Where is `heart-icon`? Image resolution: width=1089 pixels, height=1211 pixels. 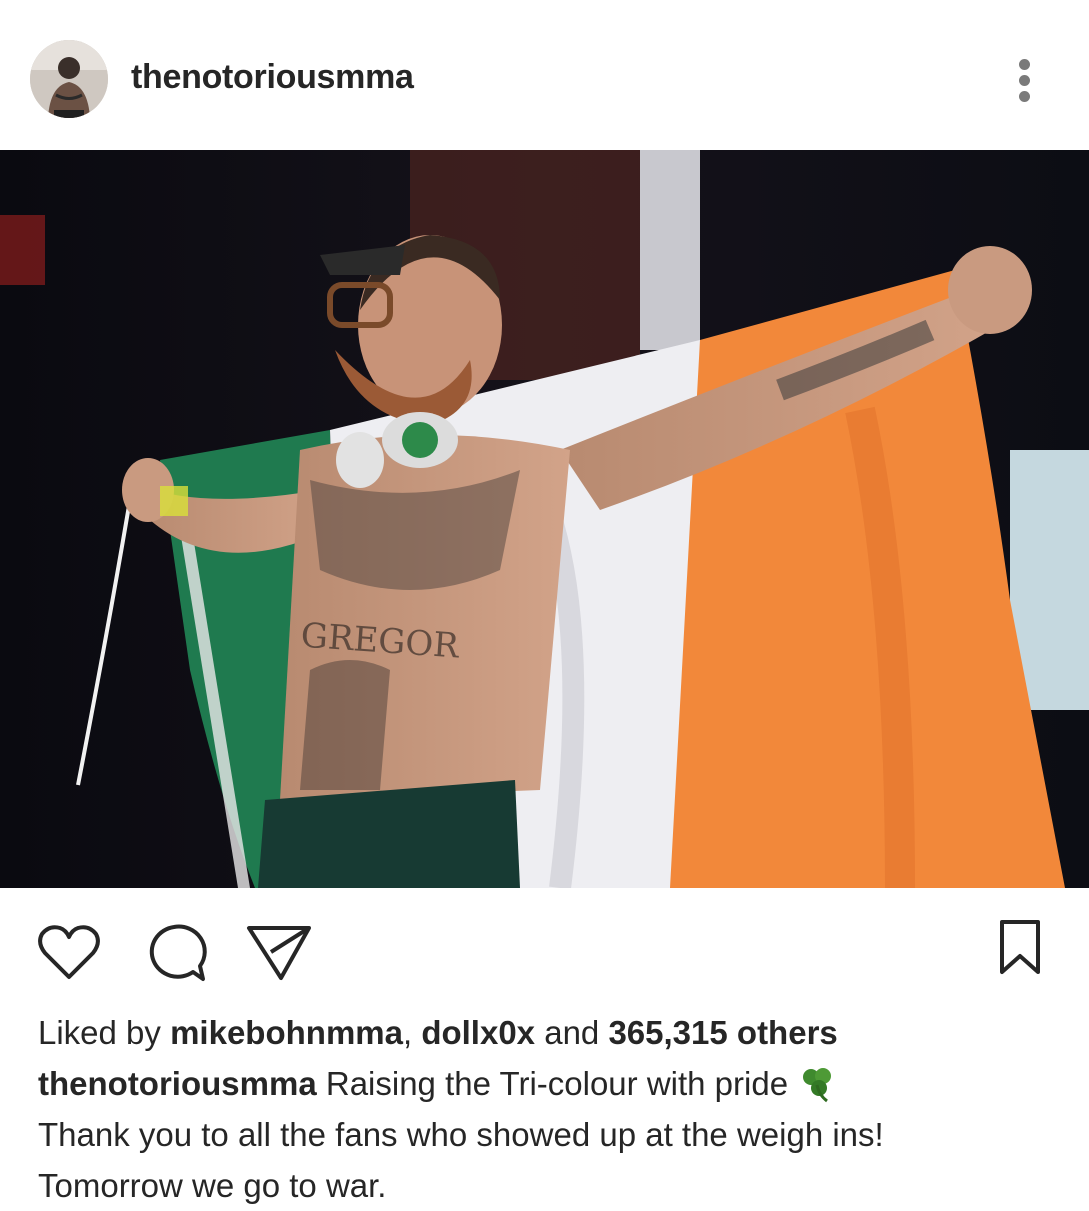
heart-icon is located at coordinates (69, 953).